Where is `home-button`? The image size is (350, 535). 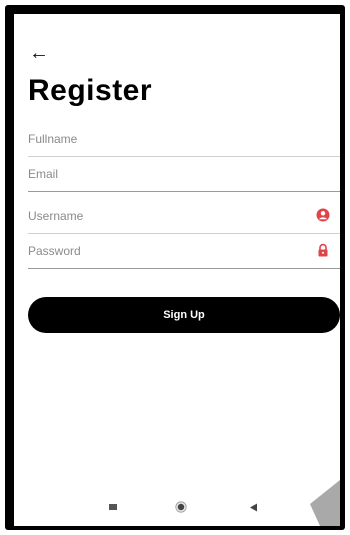
home-button is located at coordinates (181, 507).